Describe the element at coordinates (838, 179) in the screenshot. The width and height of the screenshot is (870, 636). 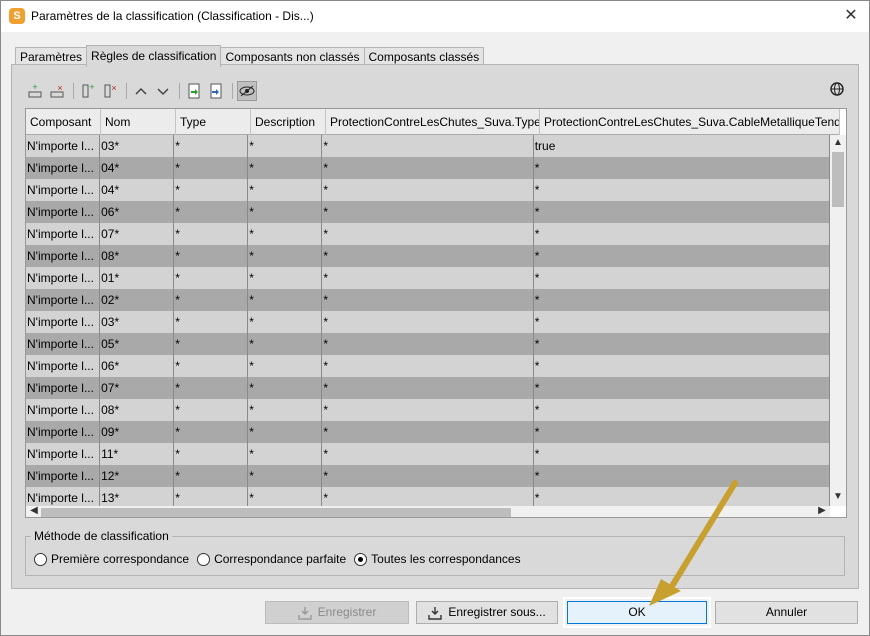
I see `vertical-scroll-thumb` at that location.